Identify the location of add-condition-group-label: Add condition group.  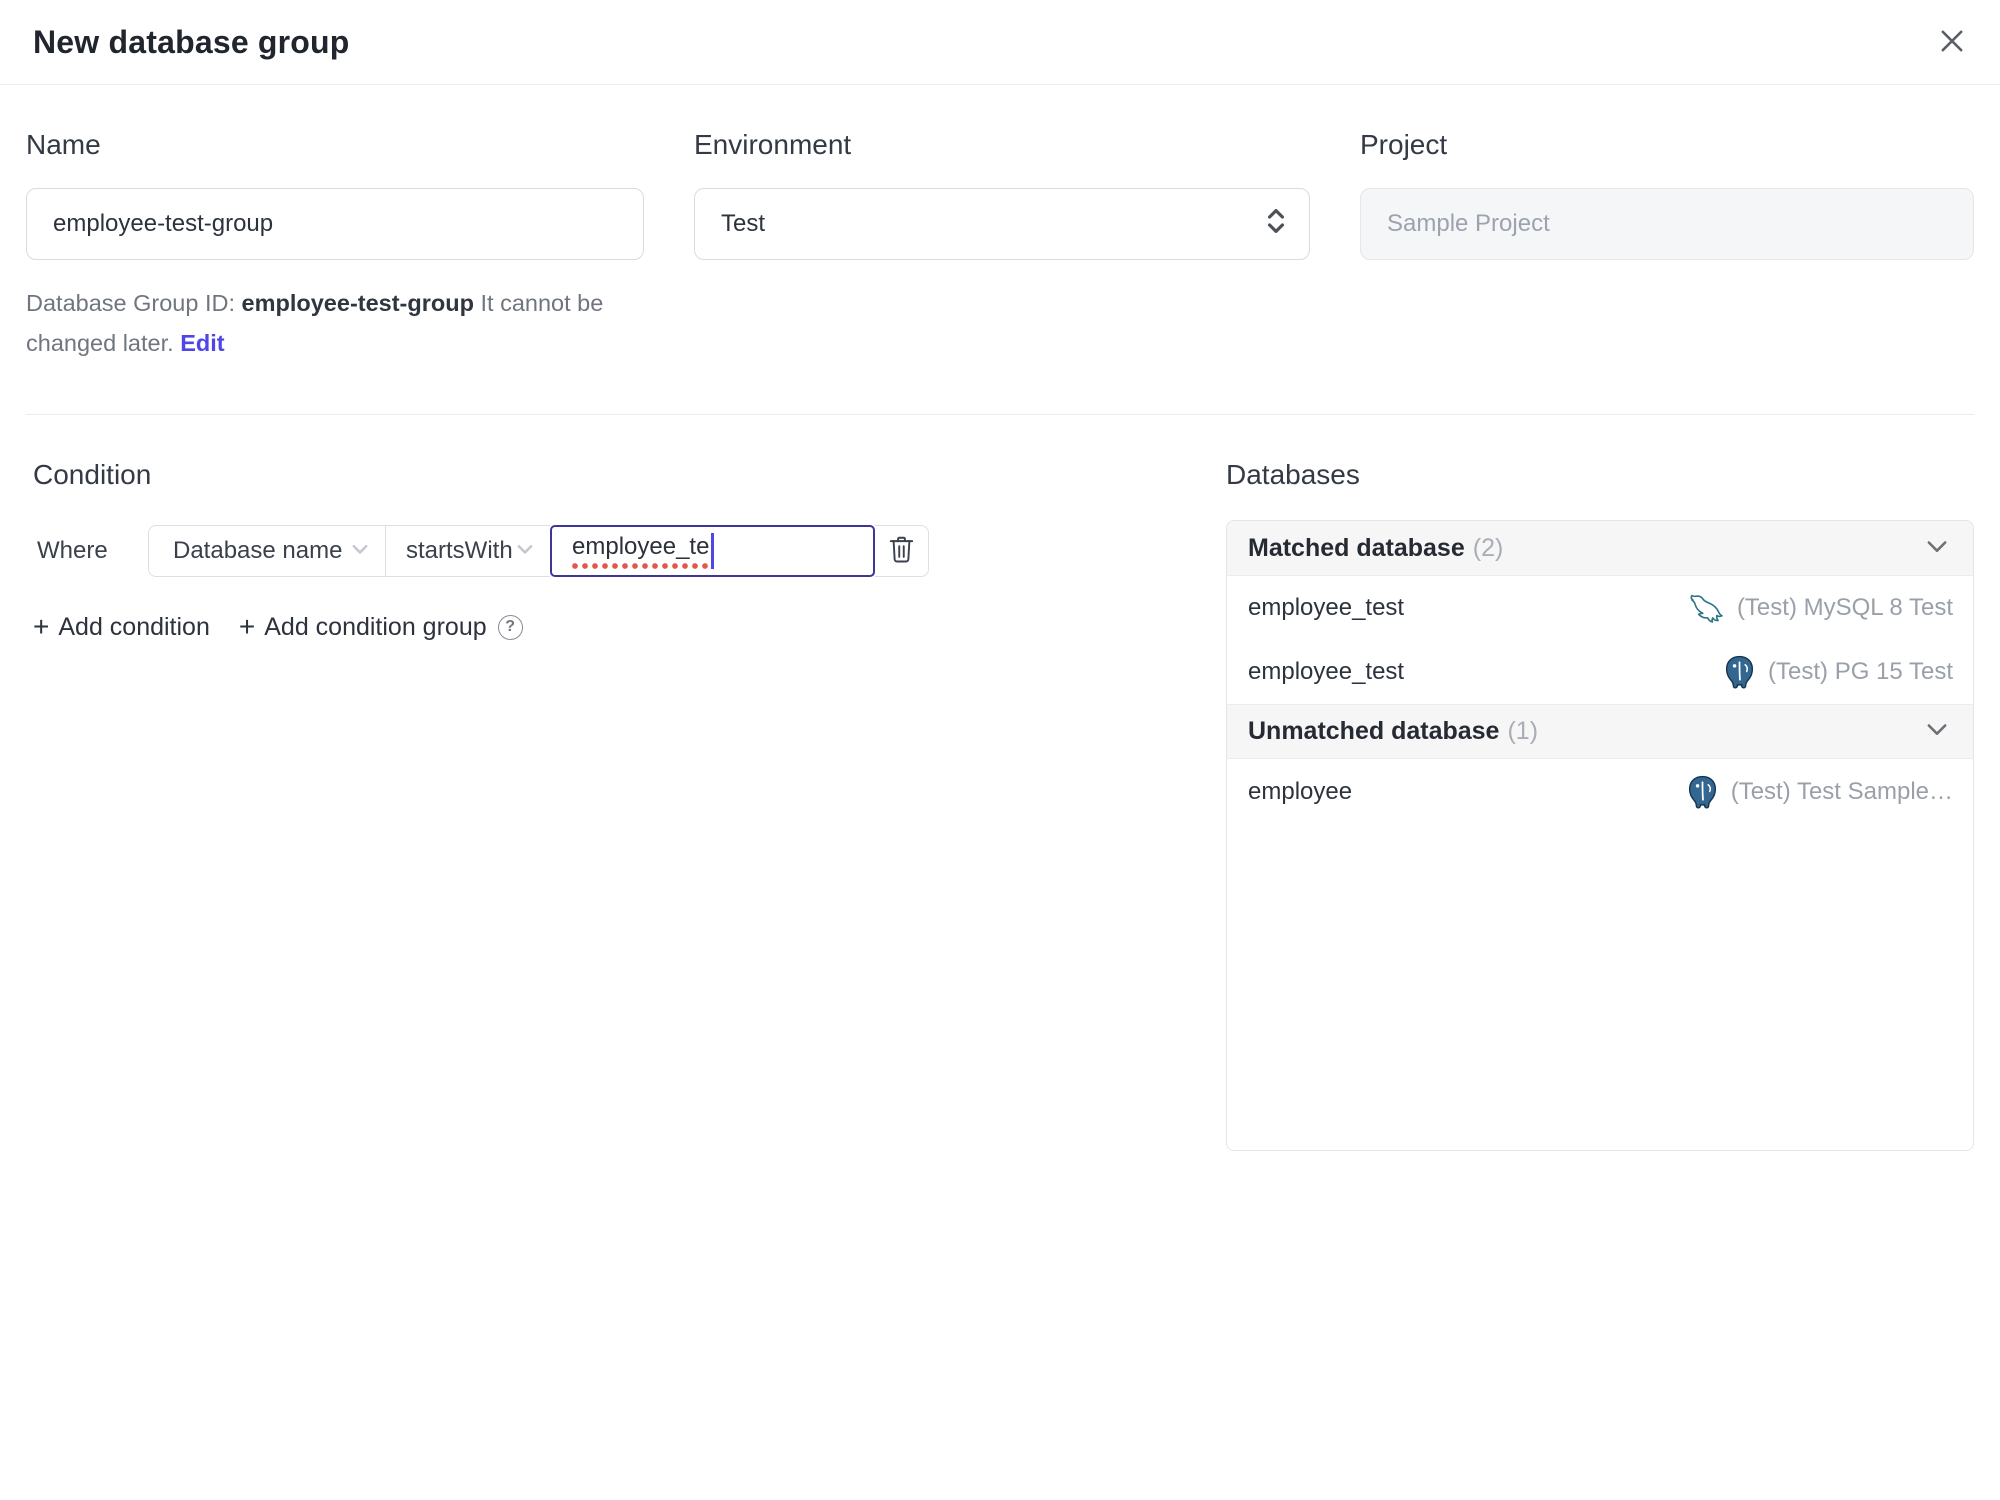
(375, 626).